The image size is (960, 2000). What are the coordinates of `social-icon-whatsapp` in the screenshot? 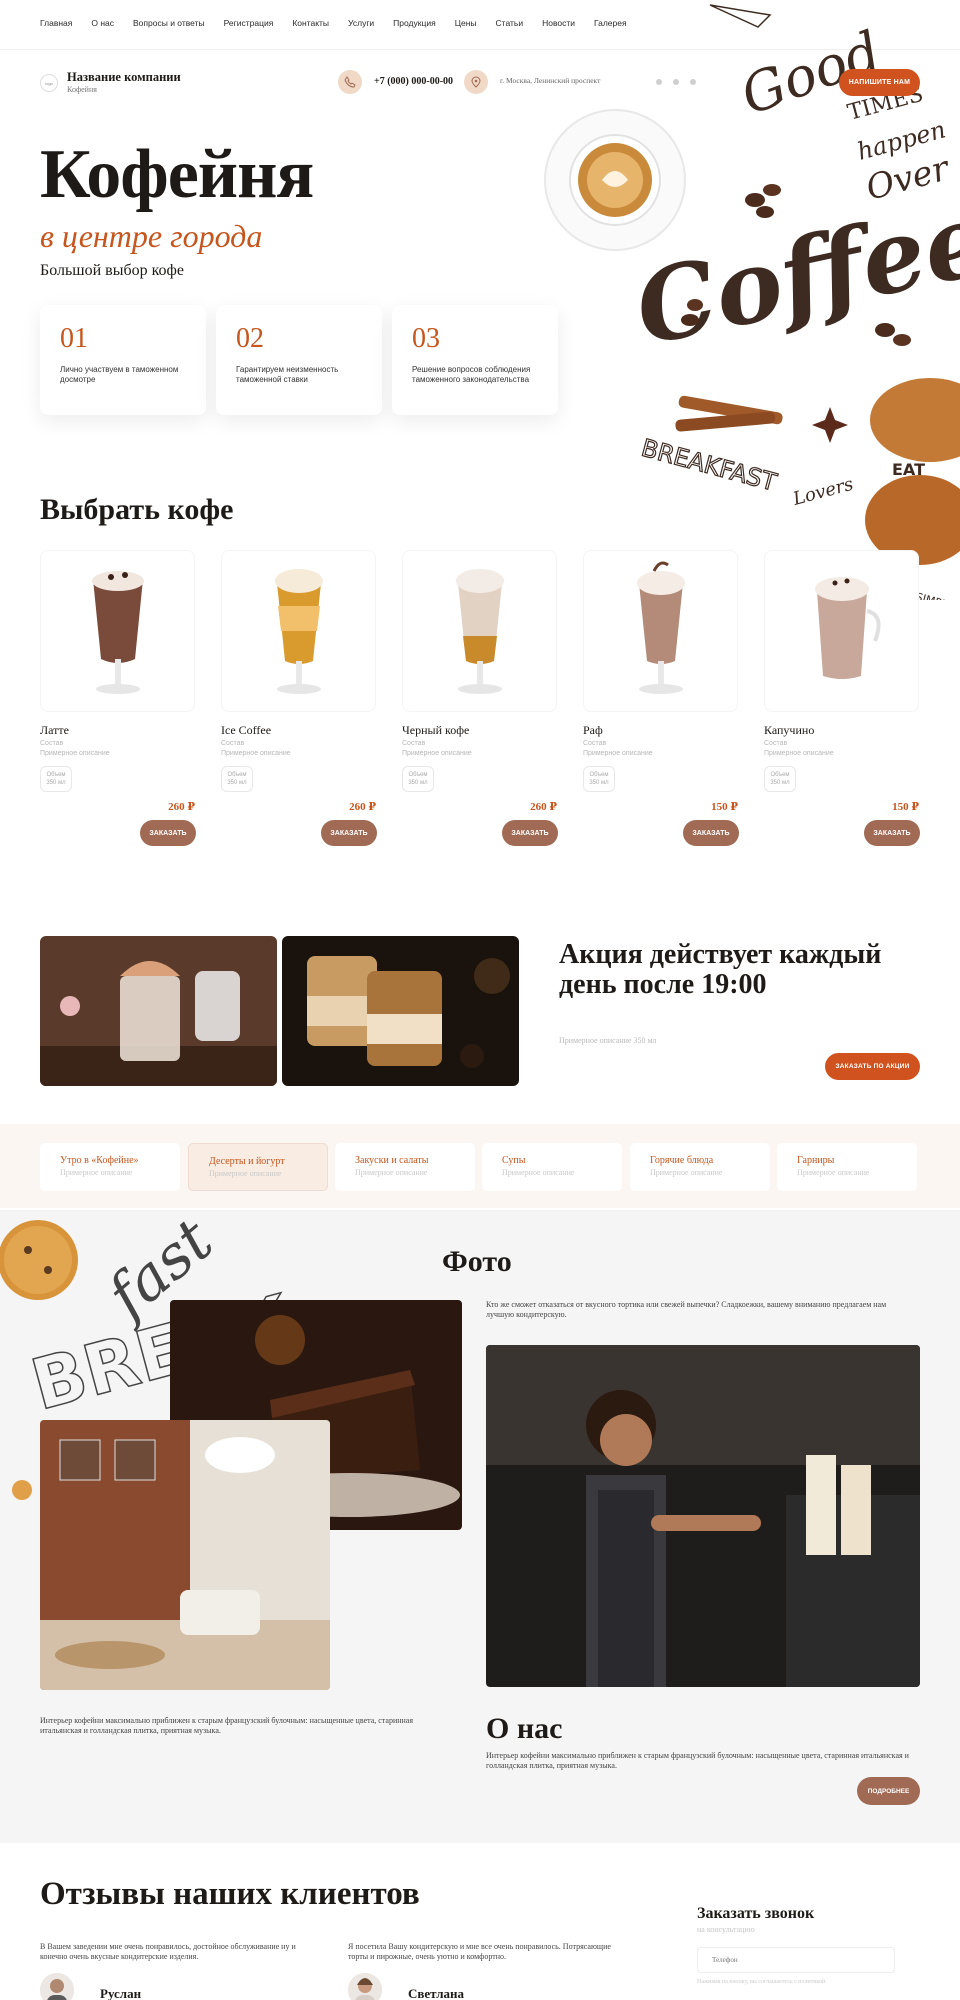 It's located at (693, 82).